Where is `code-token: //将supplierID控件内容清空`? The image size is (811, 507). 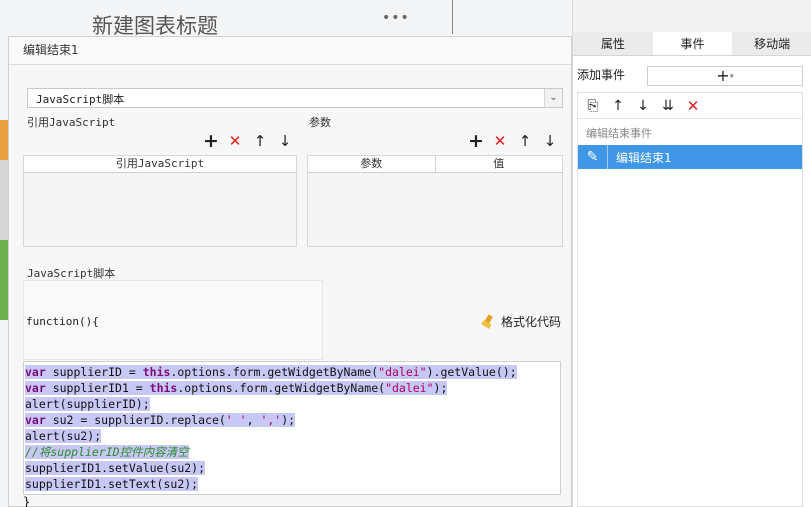 code-token: //将supplierID控件内容清空 is located at coordinates (107, 452).